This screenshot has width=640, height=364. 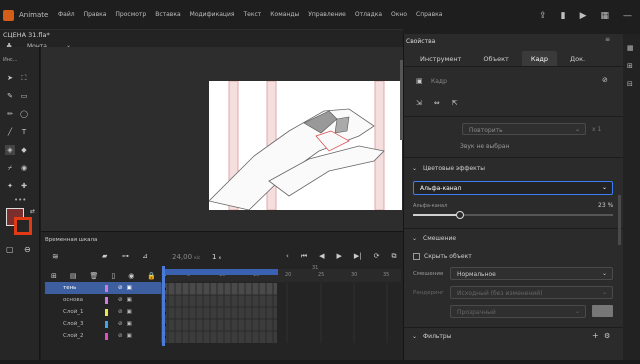 What do you see at coordinates (327, 14) in the screenshot?
I see `menu-item-control: Управление` at bounding box center [327, 14].